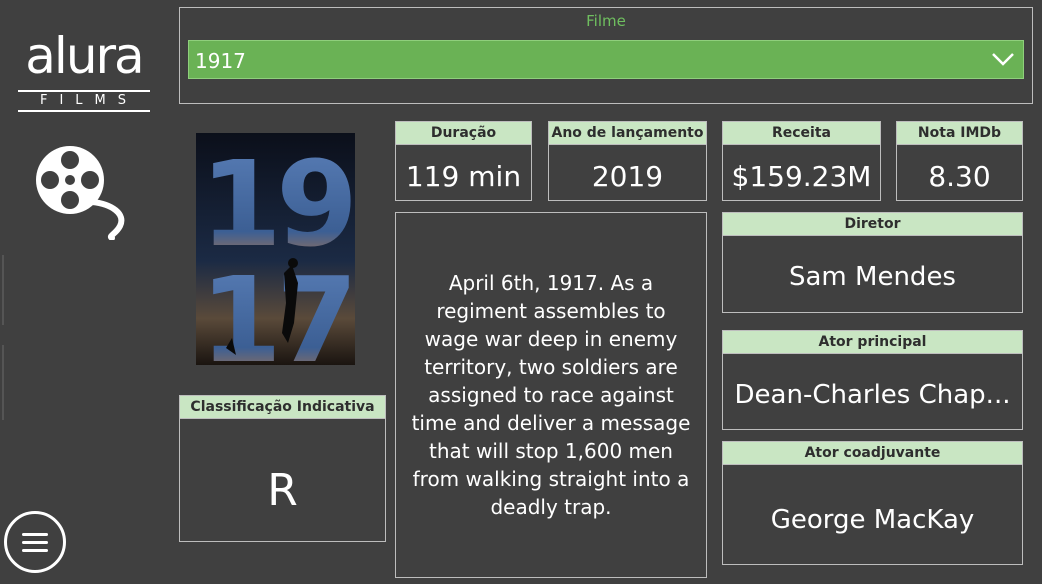  I want to click on rating-card: Classificação Indicativa R, so click(282, 468).